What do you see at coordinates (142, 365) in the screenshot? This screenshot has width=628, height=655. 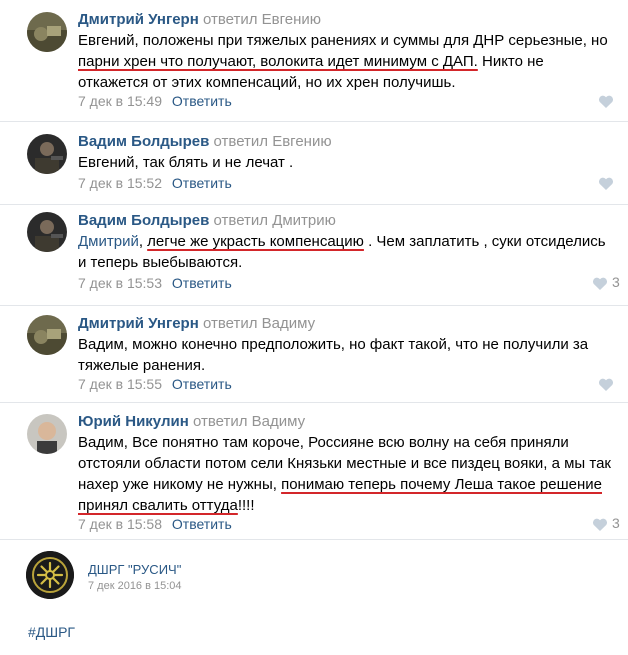 I see `text-segment: тяжелые ранения.` at bounding box center [142, 365].